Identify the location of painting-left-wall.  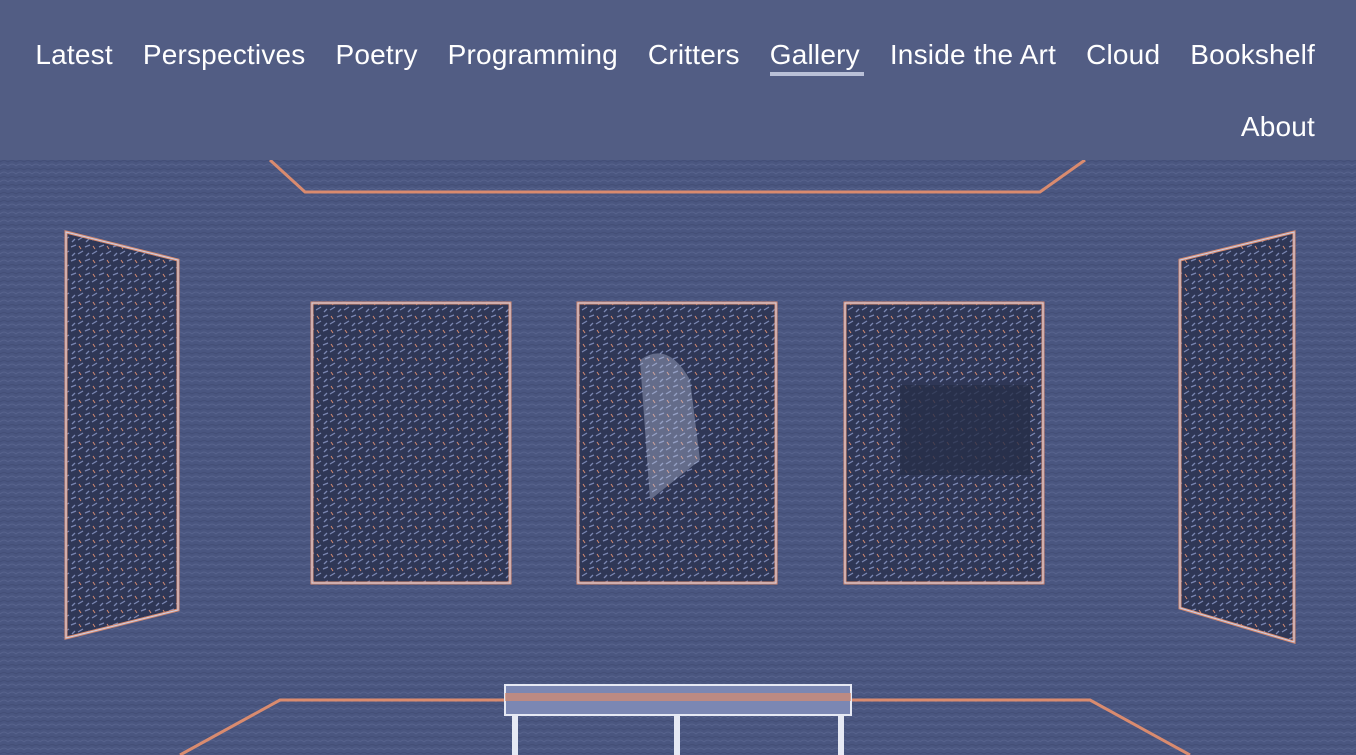
(122, 435).